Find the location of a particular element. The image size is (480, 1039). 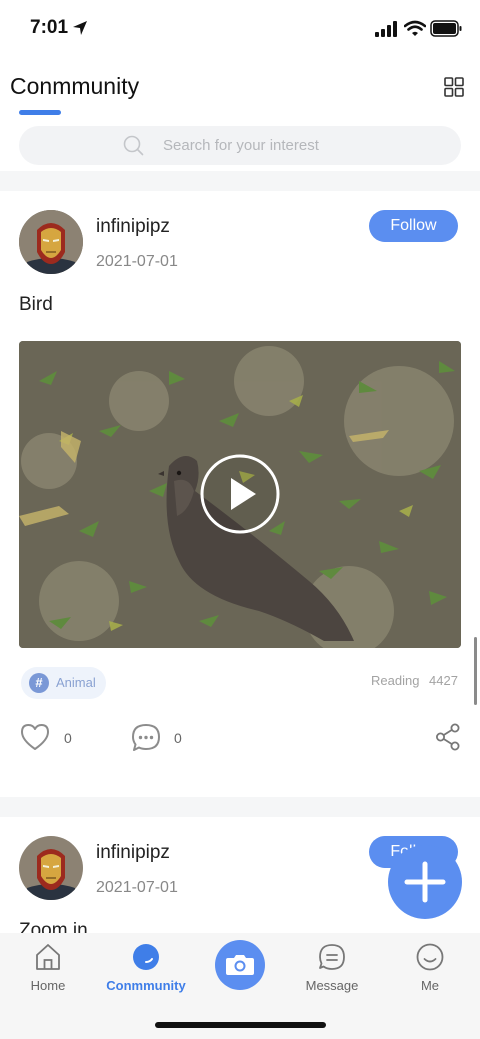

comment-count: 0 is located at coordinates (178, 738).